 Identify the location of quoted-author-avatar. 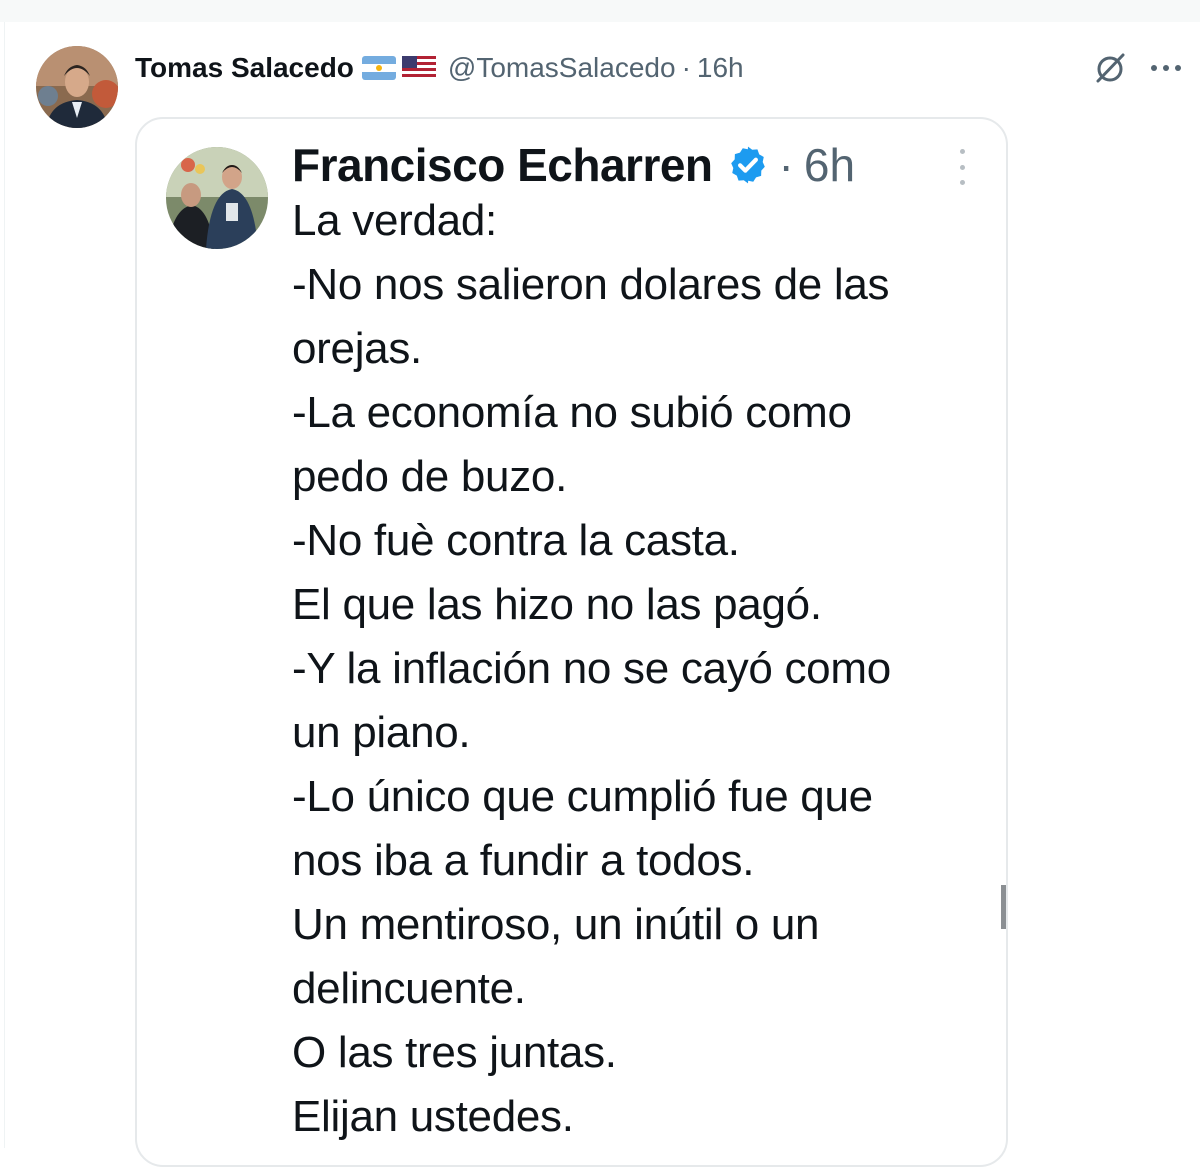
(217, 198).